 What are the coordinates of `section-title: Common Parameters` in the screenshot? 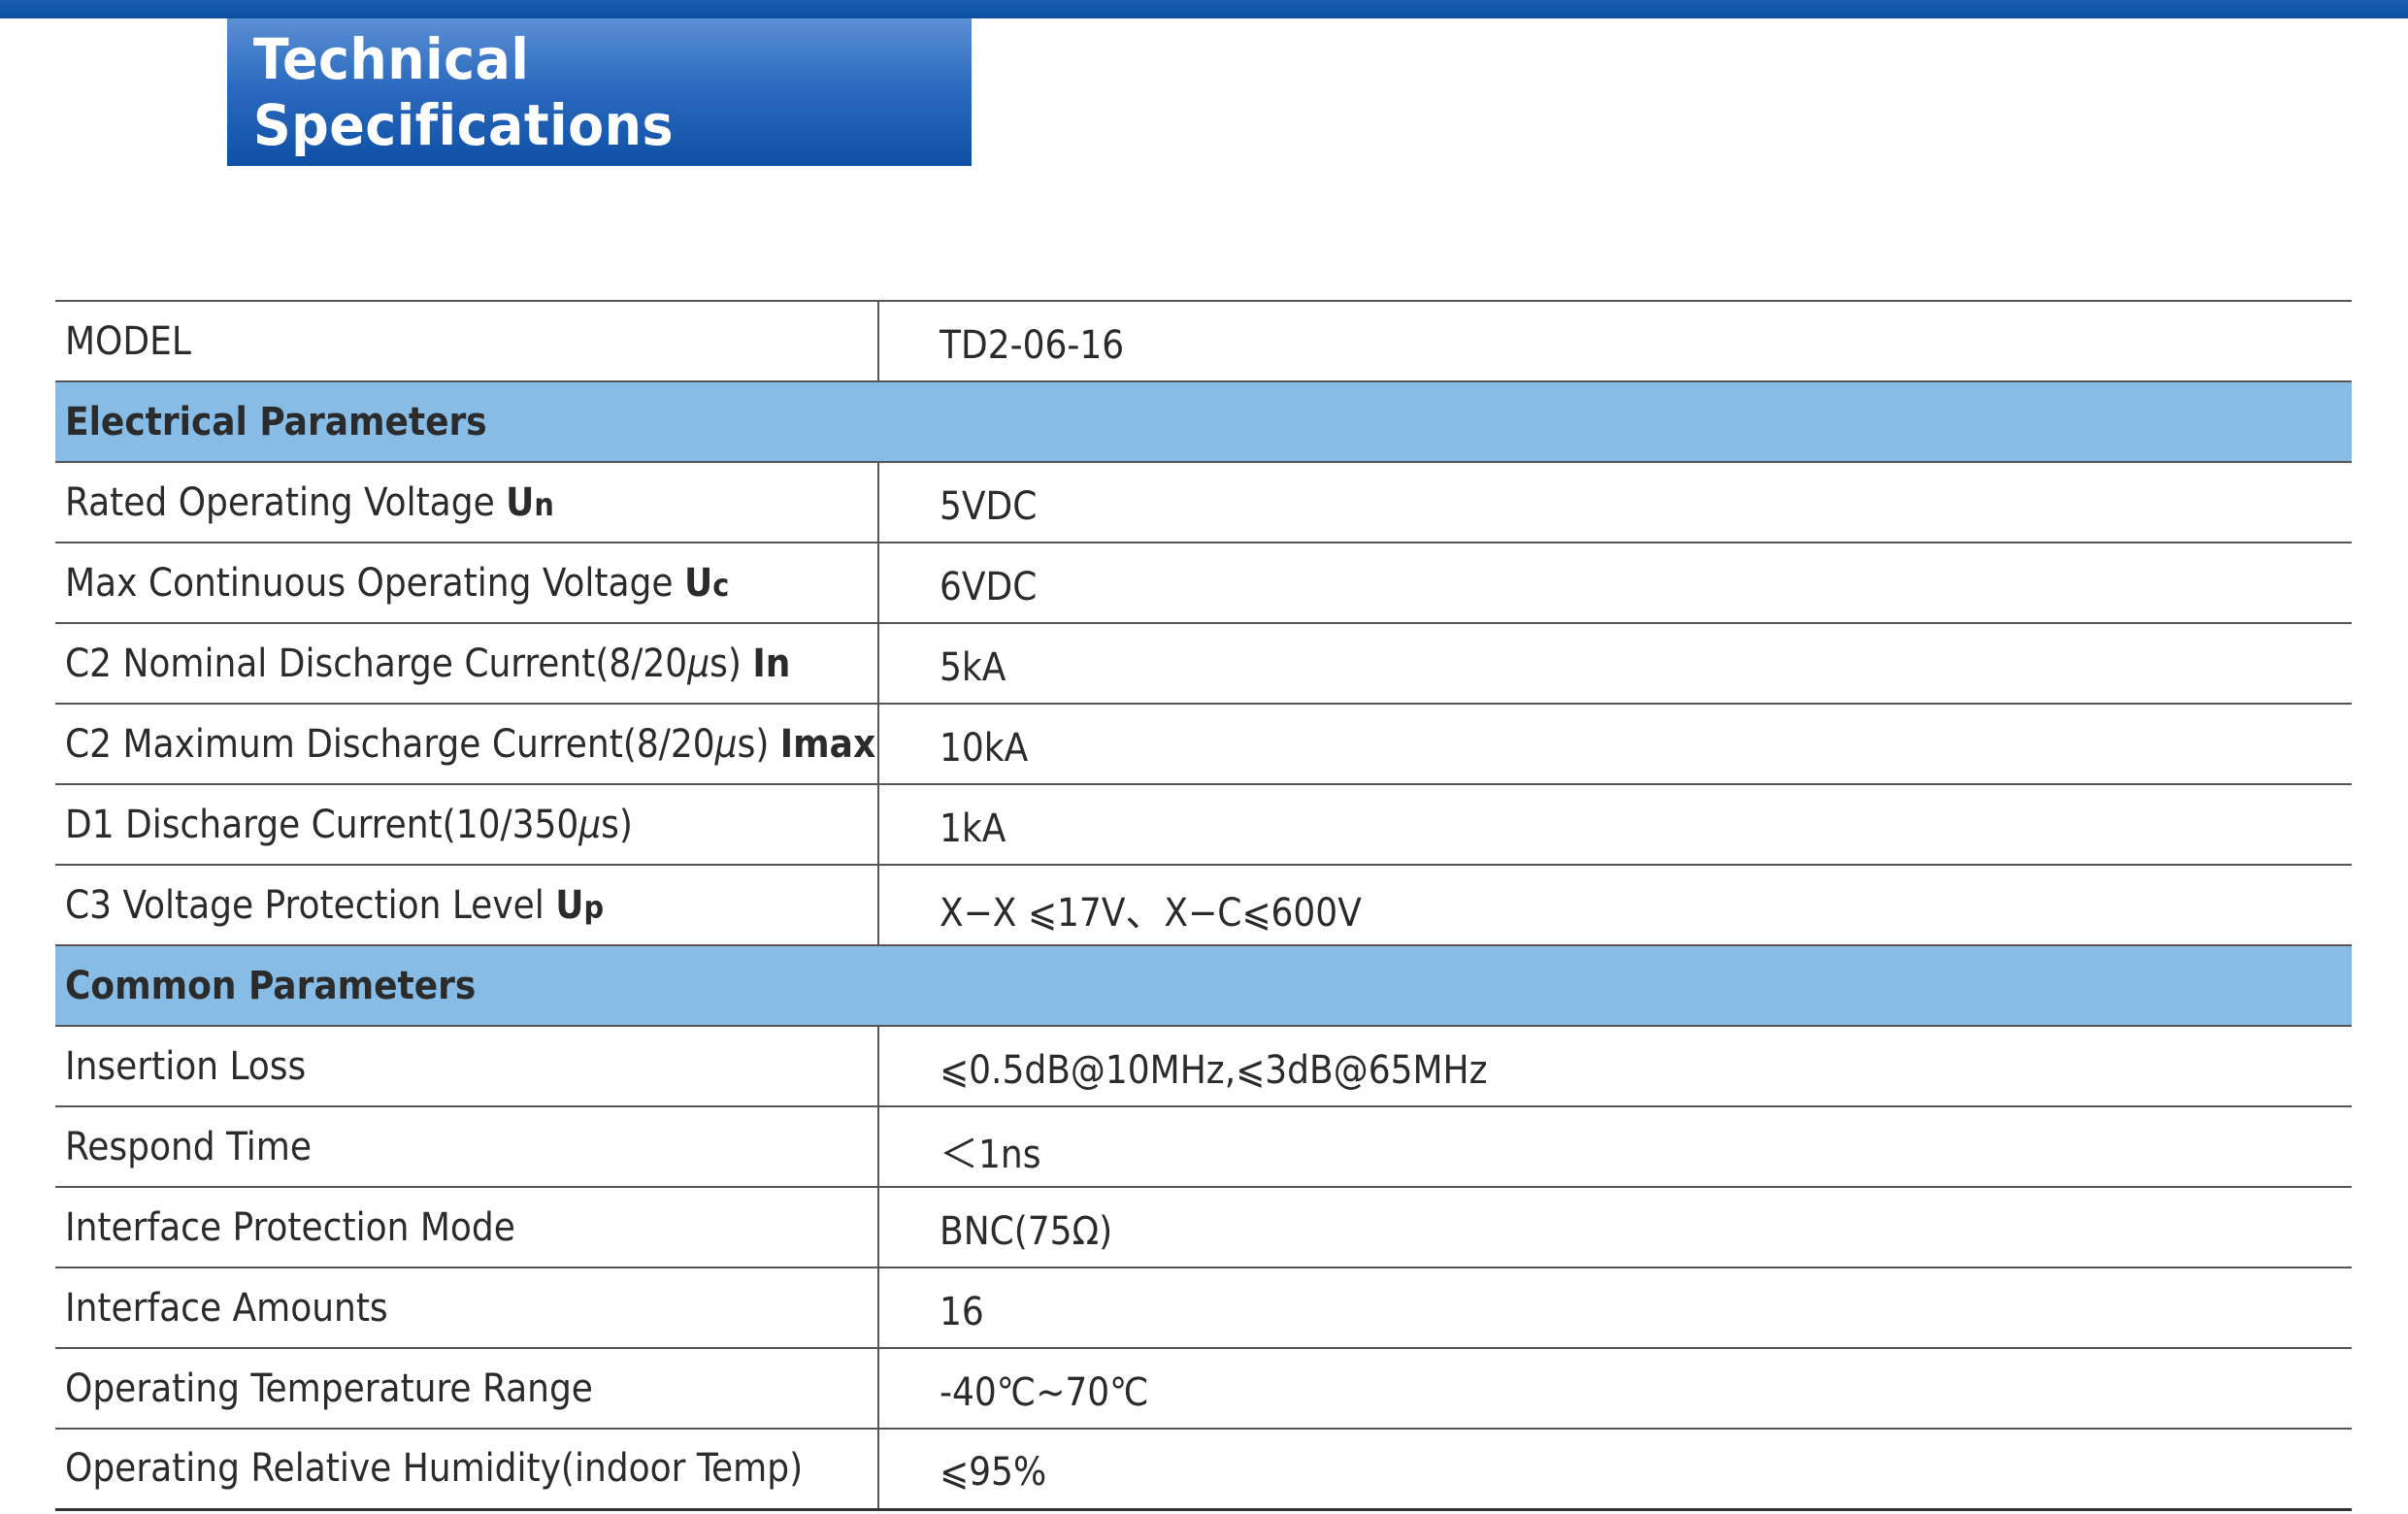 It's located at (1203, 986).